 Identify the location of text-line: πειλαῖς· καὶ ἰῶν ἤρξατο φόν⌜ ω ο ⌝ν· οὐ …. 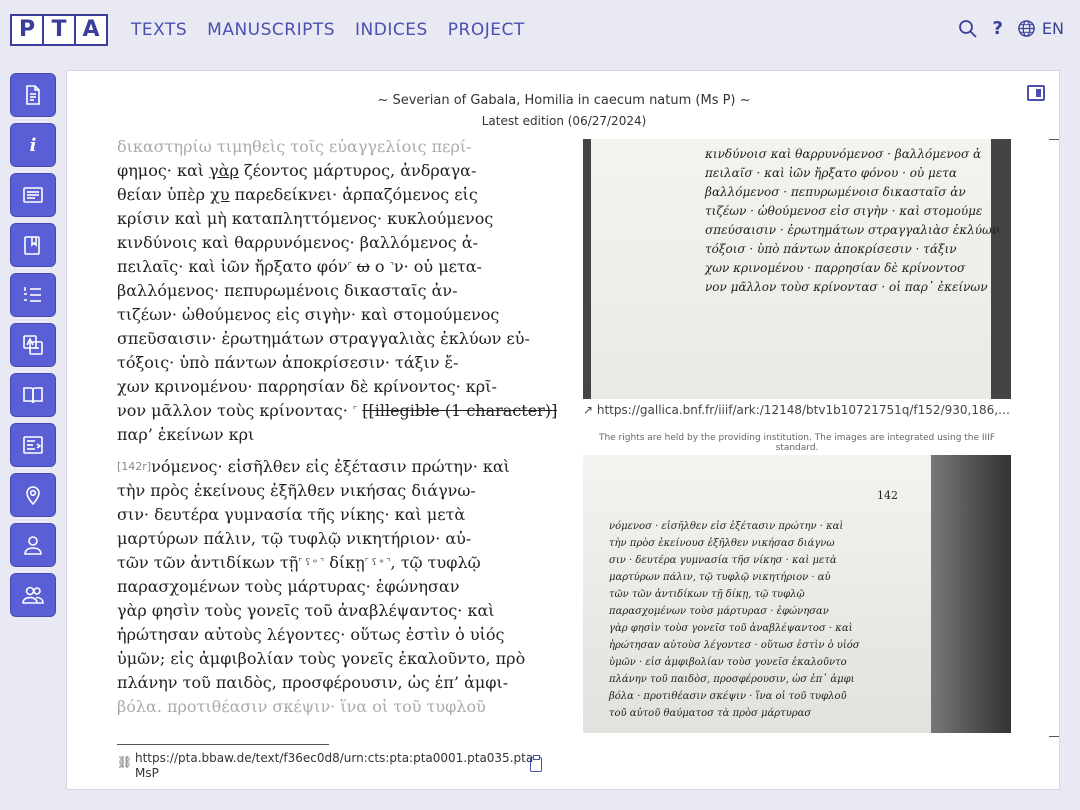
(299, 266).